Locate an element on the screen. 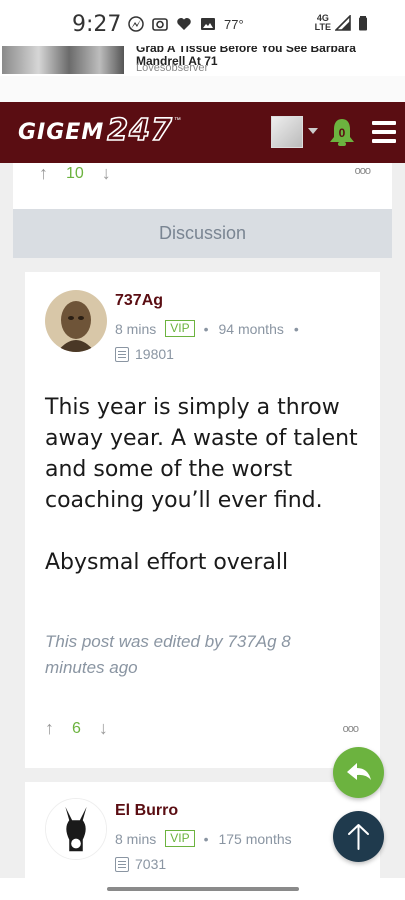  system-nav-bar is located at coordinates (202, 889).